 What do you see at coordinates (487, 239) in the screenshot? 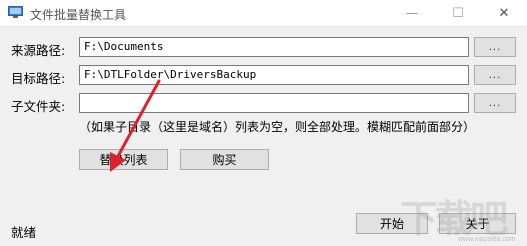
I see `watermark-url: www.xiazaiba.com` at bounding box center [487, 239].